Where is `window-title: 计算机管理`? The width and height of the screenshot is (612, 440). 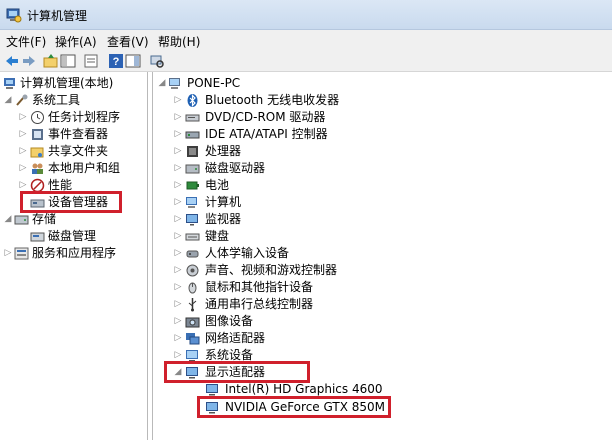 window-title: 计算机管理 is located at coordinates (57, 16).